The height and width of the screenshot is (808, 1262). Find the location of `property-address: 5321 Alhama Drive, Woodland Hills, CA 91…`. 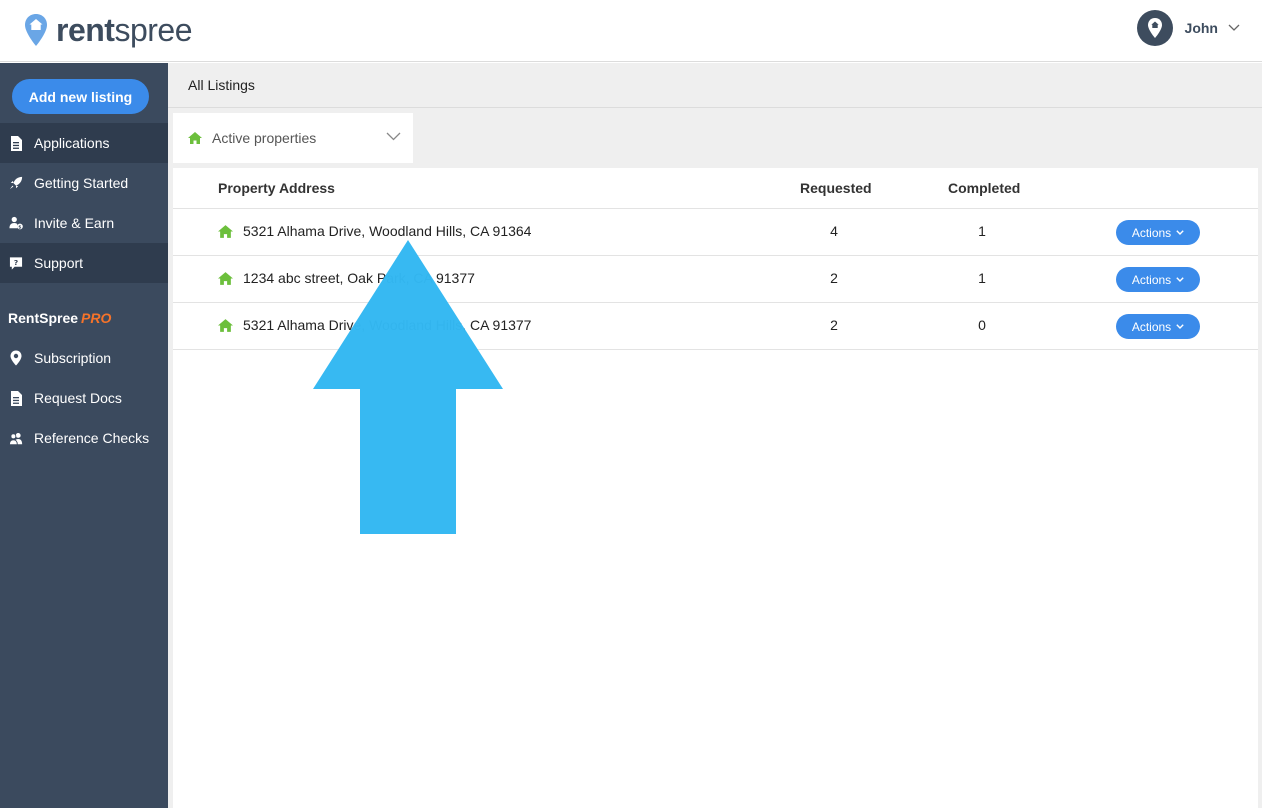

property-address: 5321 Alhama Drive, Woodland Hills, CA 91… is located at coordinates (374, 231).